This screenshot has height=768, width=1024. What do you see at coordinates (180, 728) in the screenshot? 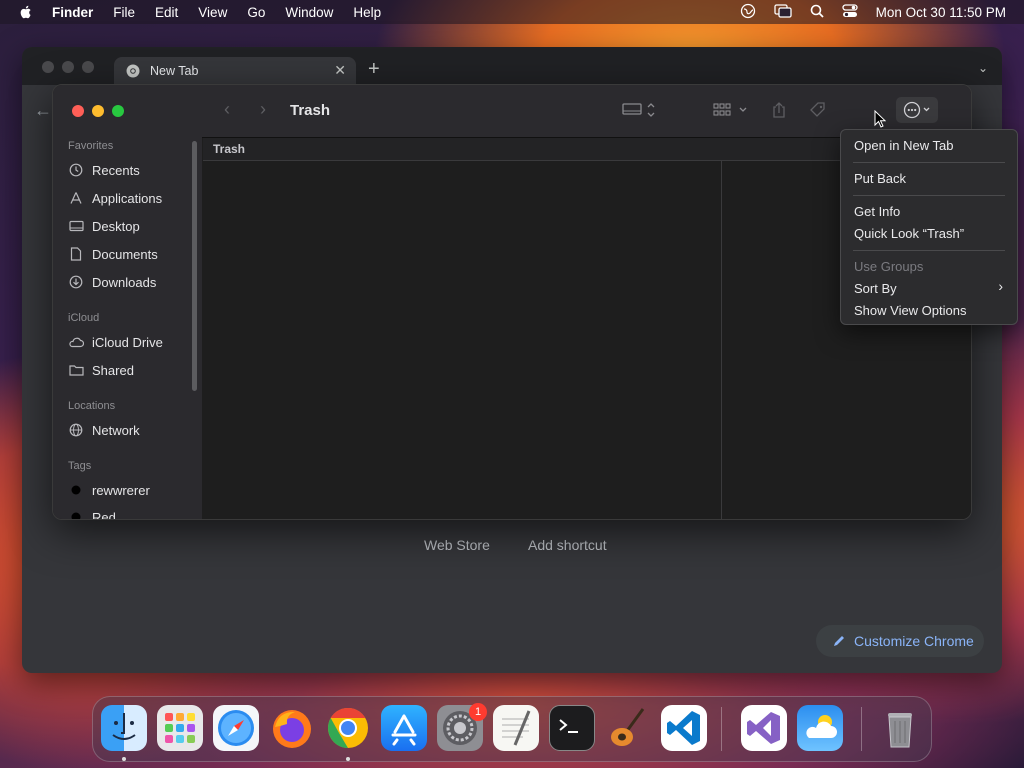
I see `dock-launchpad-icon` at bounding box center [180, 728].